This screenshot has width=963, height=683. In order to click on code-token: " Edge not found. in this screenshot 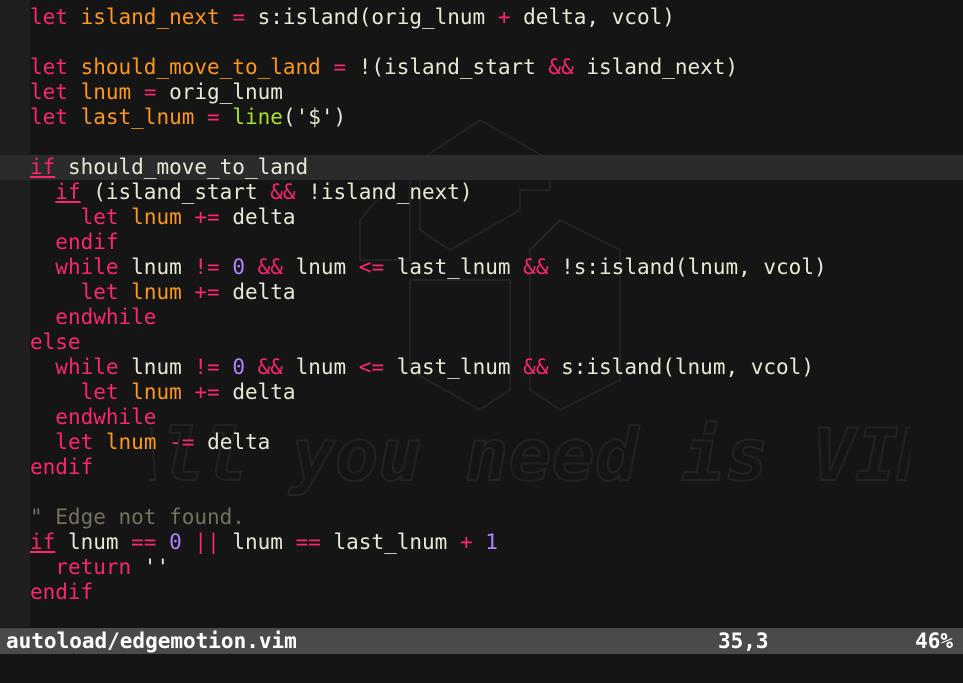, I will do `click(137, 517)`.